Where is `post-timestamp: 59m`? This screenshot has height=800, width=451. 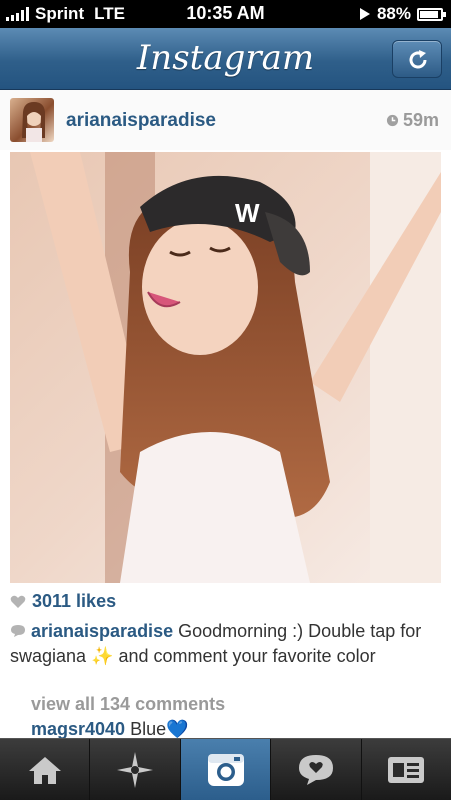
post-timestamp: 59m is located at coordinates (412, 120).